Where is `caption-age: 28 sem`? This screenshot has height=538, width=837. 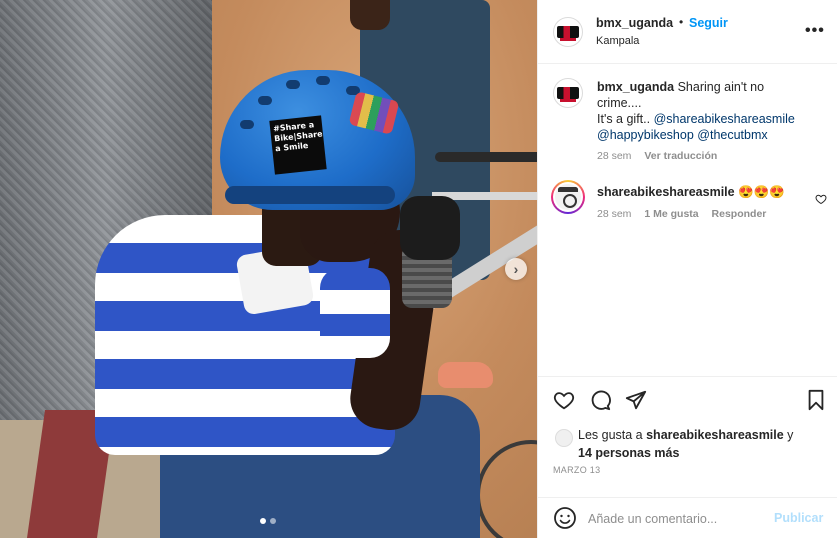 caption-age: 28 sem is located at coordinates (614, 156).